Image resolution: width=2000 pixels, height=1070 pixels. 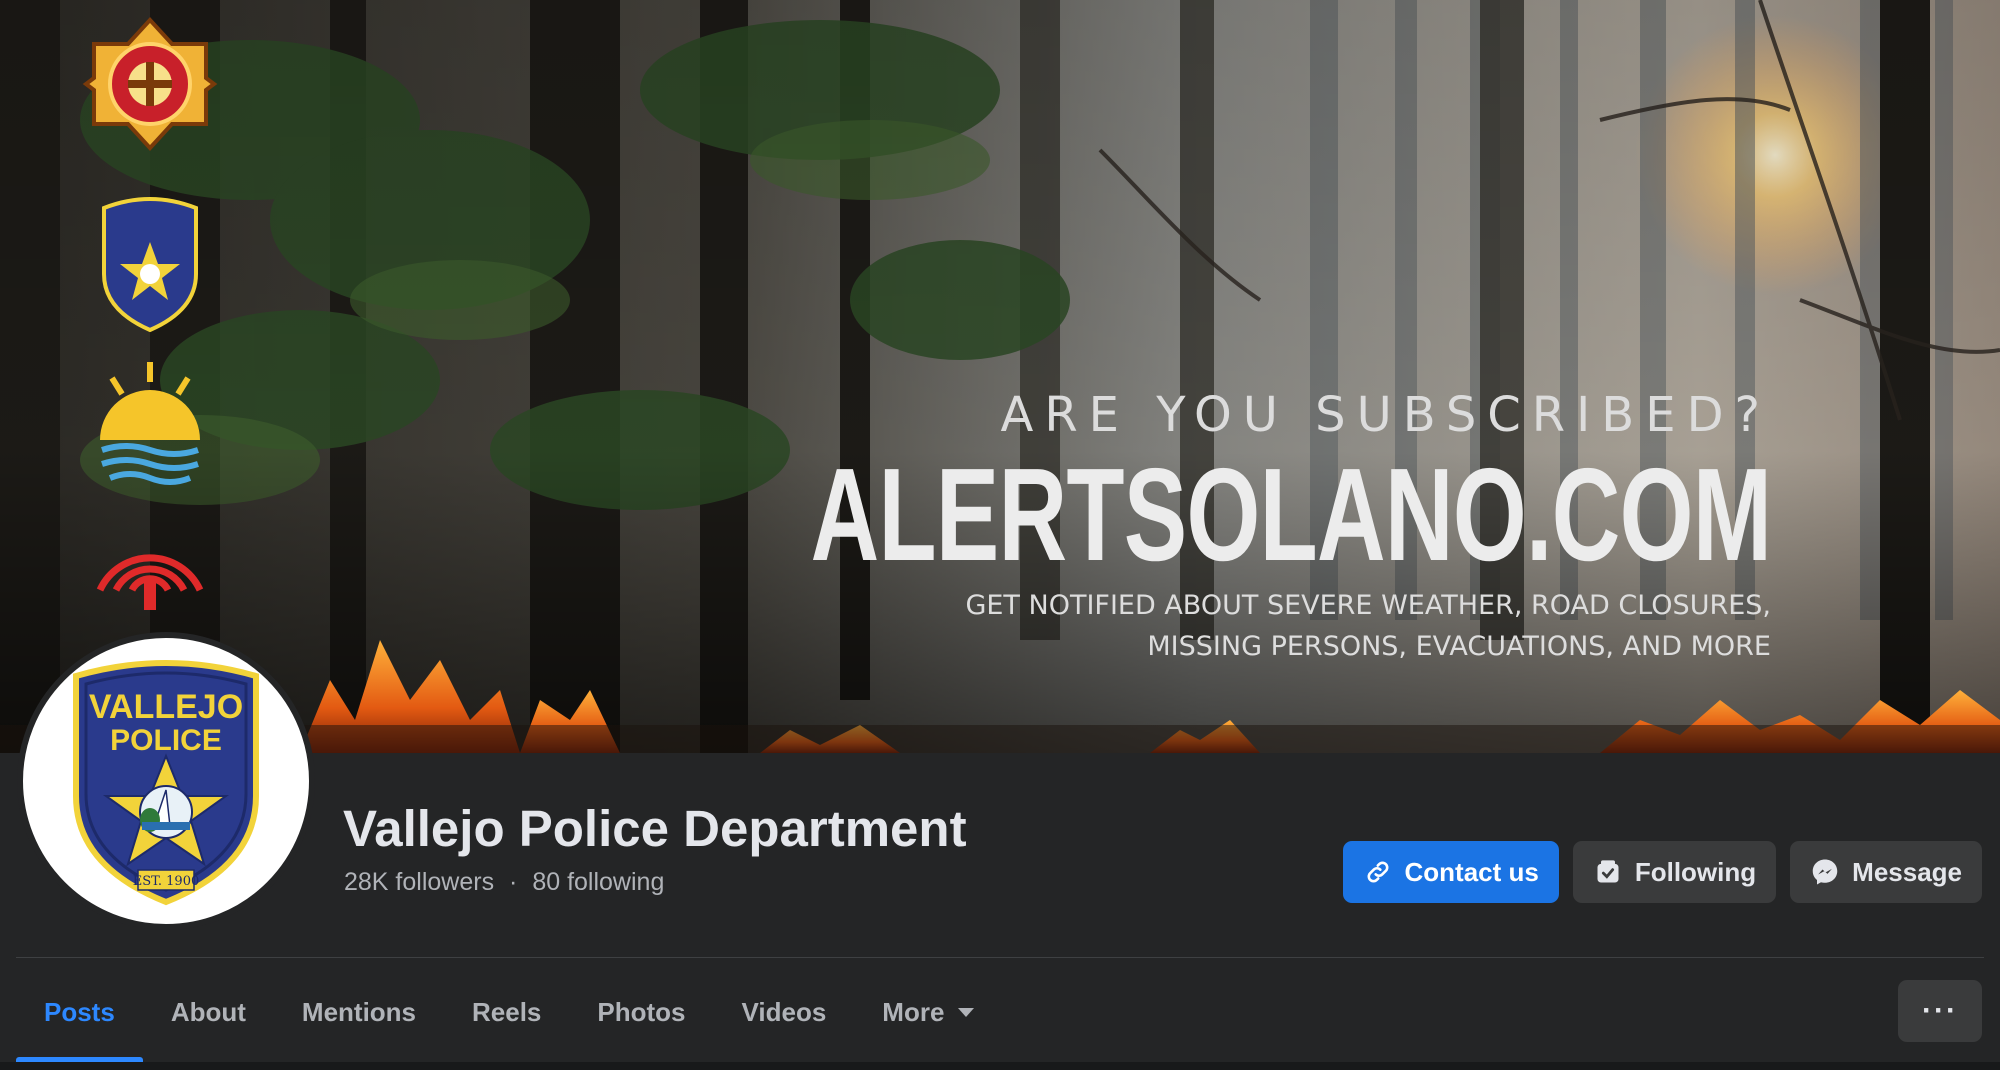 I want to click on tab-photos: Photos, so click(x=641, y=1012).